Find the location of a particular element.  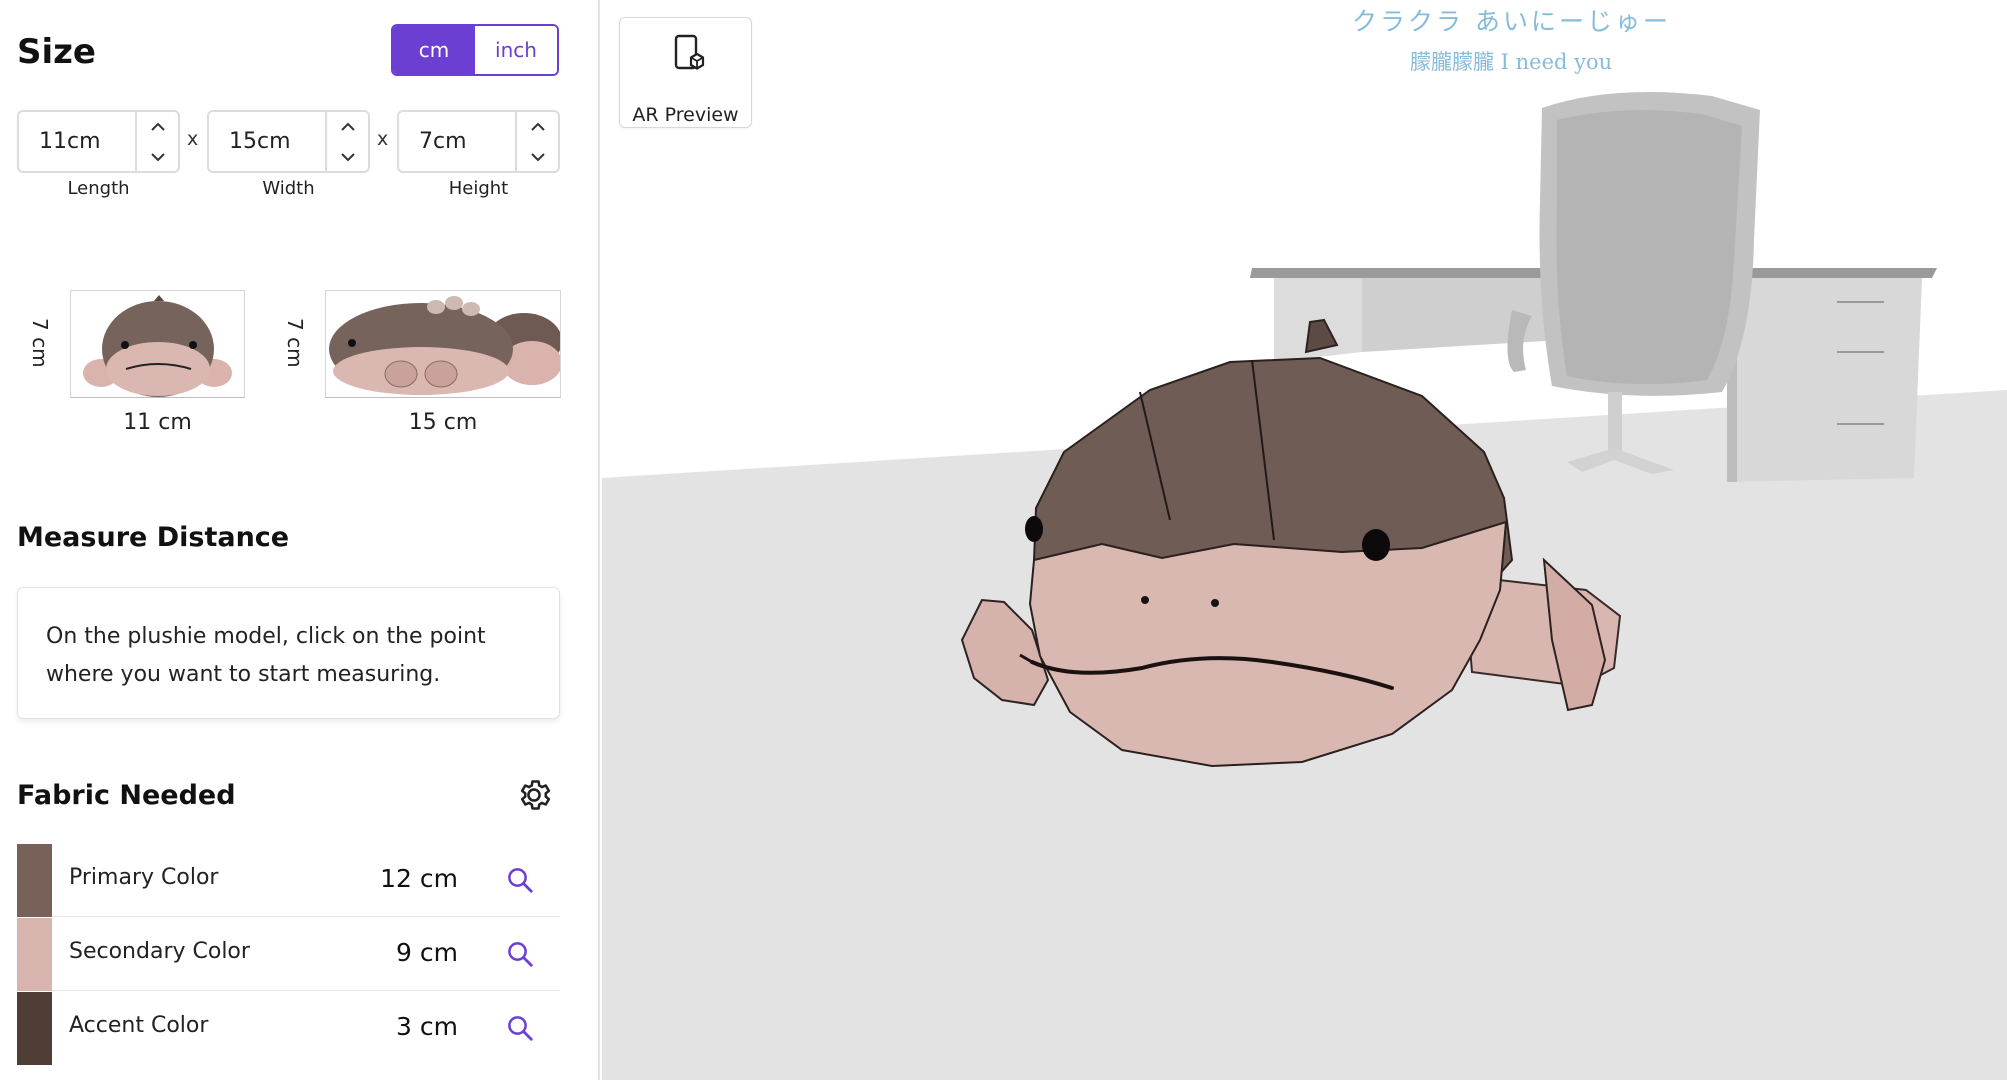

width-increment-button is located at coordinates (347, 126).